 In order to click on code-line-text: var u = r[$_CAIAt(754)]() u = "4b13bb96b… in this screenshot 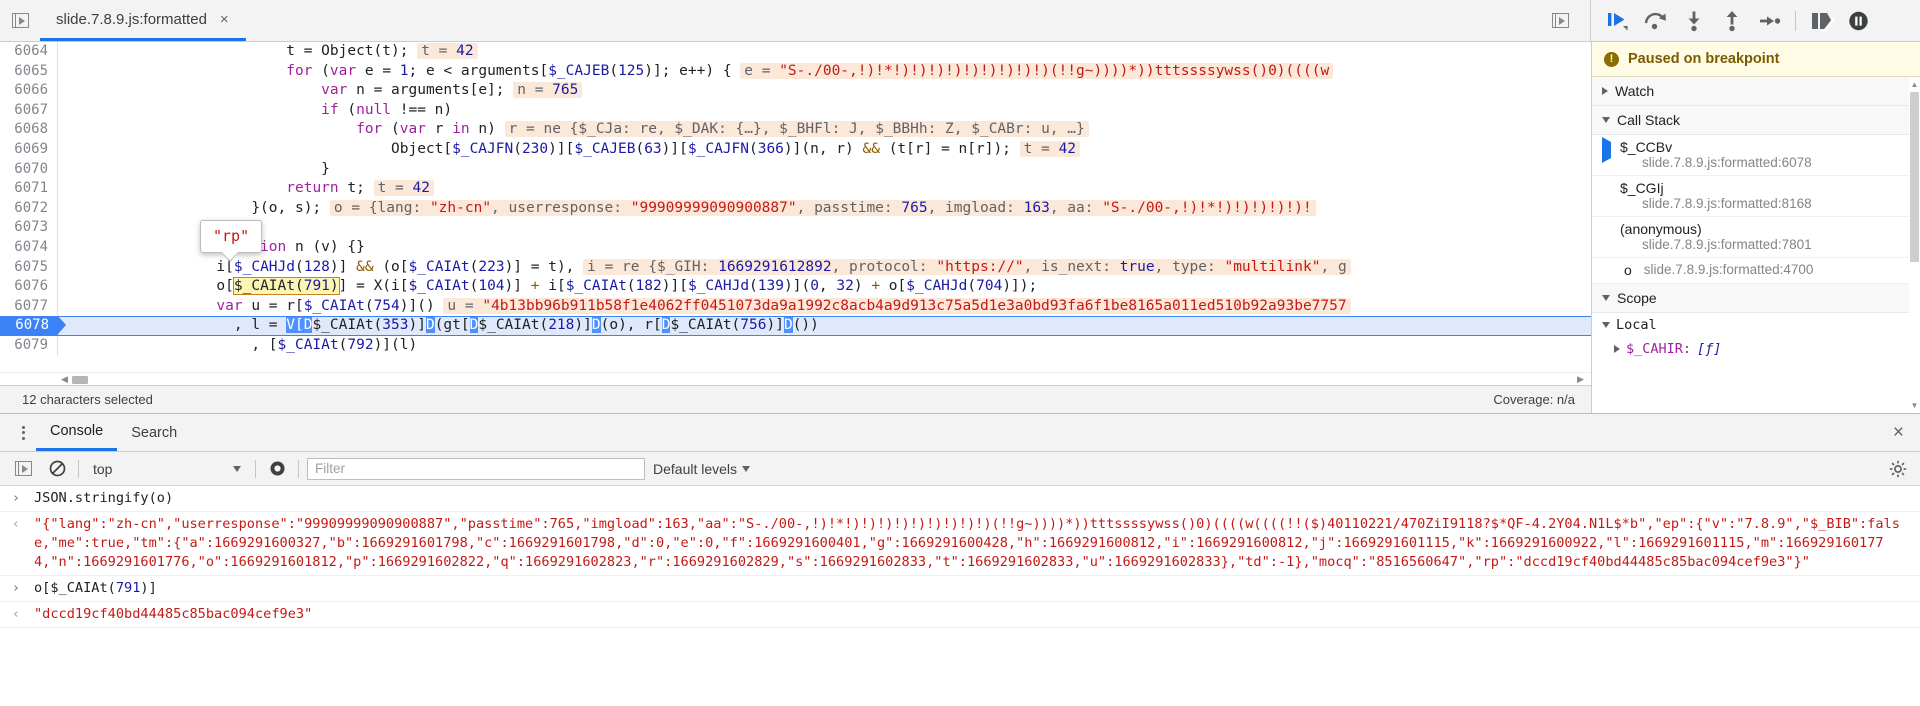, I will do `click(824, 307)`.